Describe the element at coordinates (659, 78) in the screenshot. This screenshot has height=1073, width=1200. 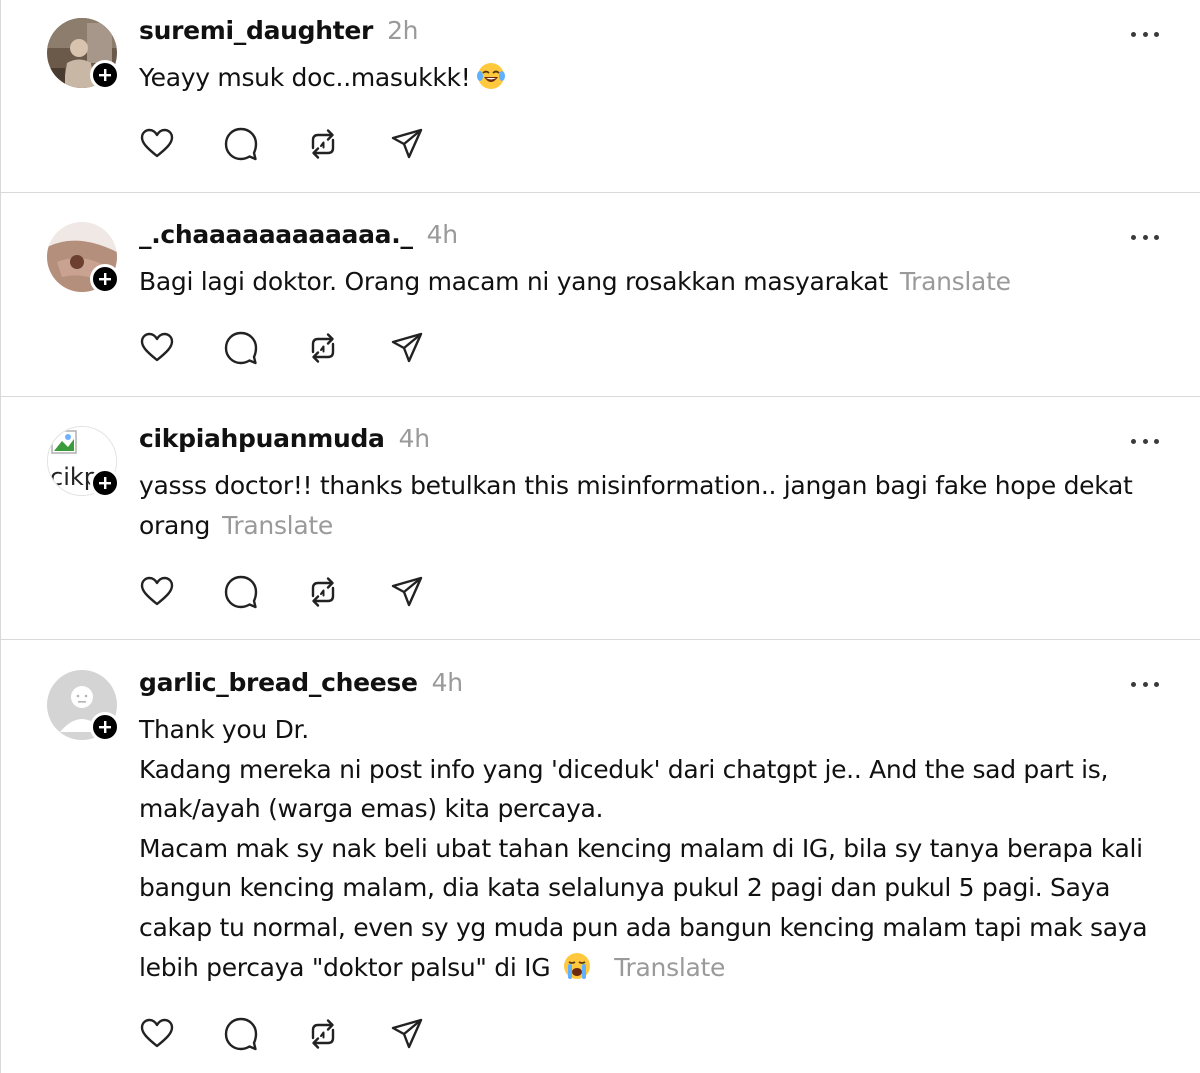
I see `post-body: Yeayy msuk doc..masukkk!` at that location.